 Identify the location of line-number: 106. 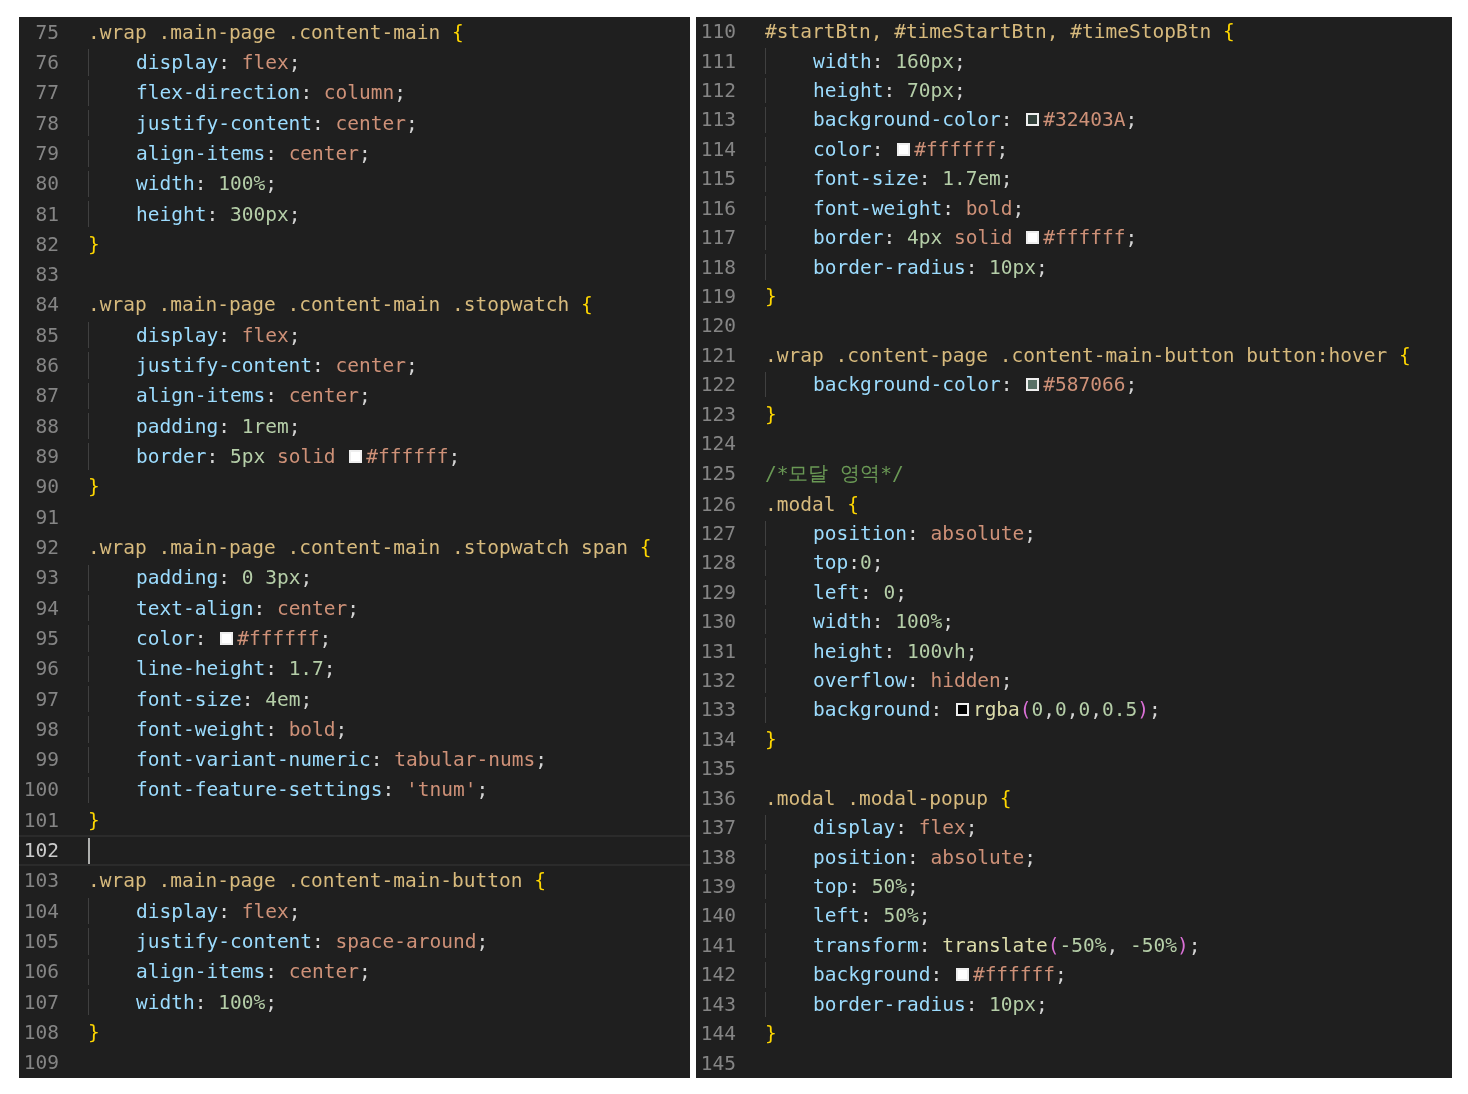
(40, 972).